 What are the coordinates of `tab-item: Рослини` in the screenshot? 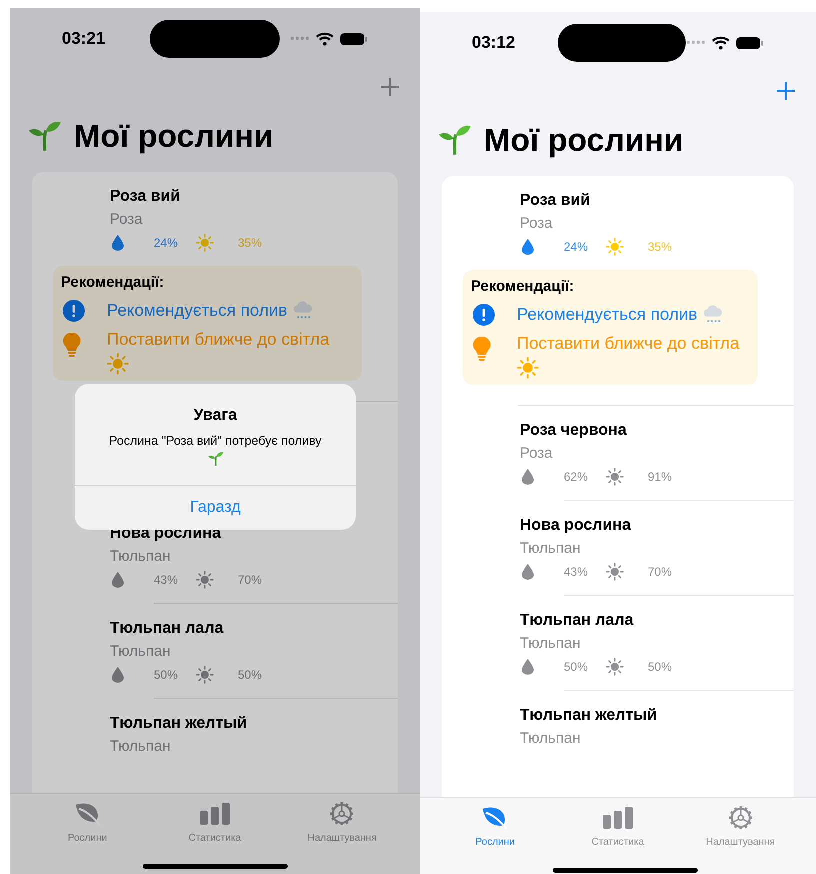 It's located at (495, 827).